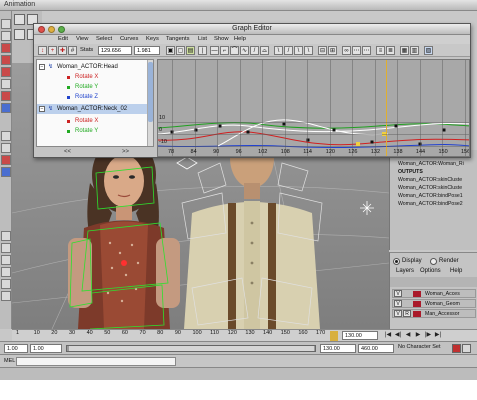  I want to click on frame-all-icon: ▣, so click(170, 50).